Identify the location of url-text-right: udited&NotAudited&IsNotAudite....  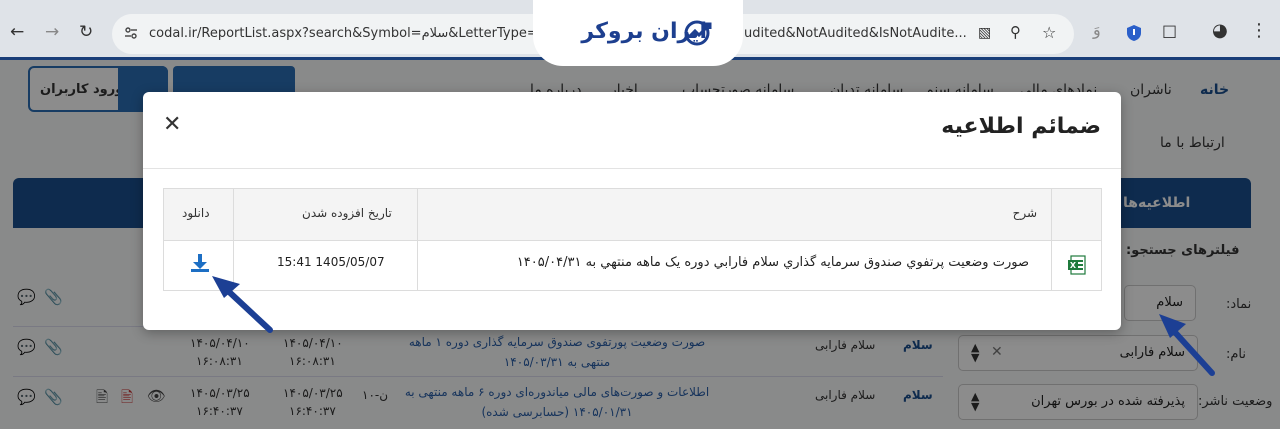
(855, 33).